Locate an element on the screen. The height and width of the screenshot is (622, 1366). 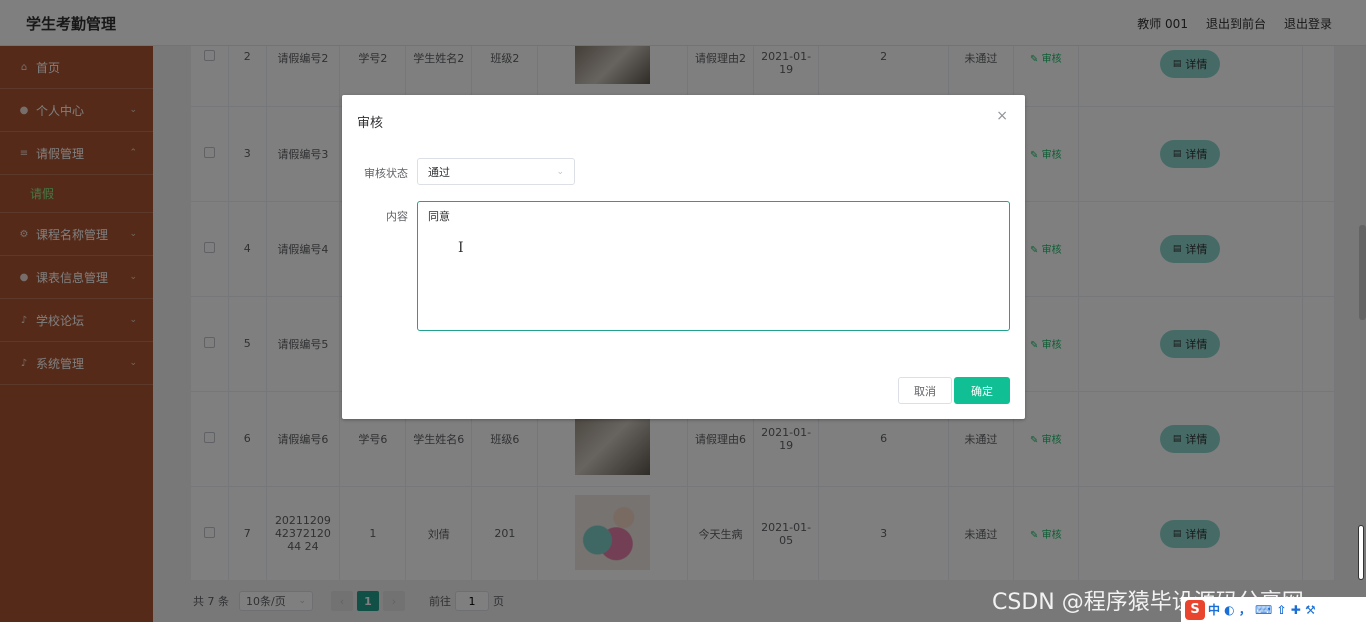
ime-logo-icon: S is located at coordinates (1195, 609).